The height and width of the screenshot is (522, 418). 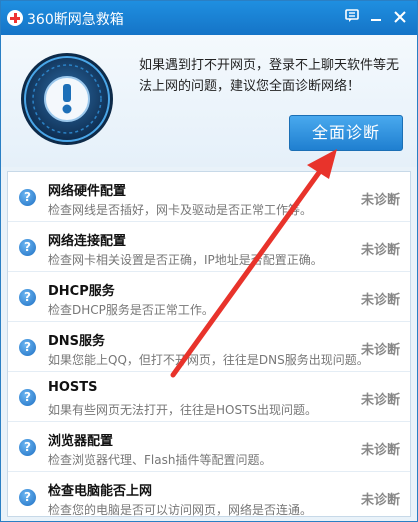 I want to click on alert-badge-icon, so click(x=67, y=99).